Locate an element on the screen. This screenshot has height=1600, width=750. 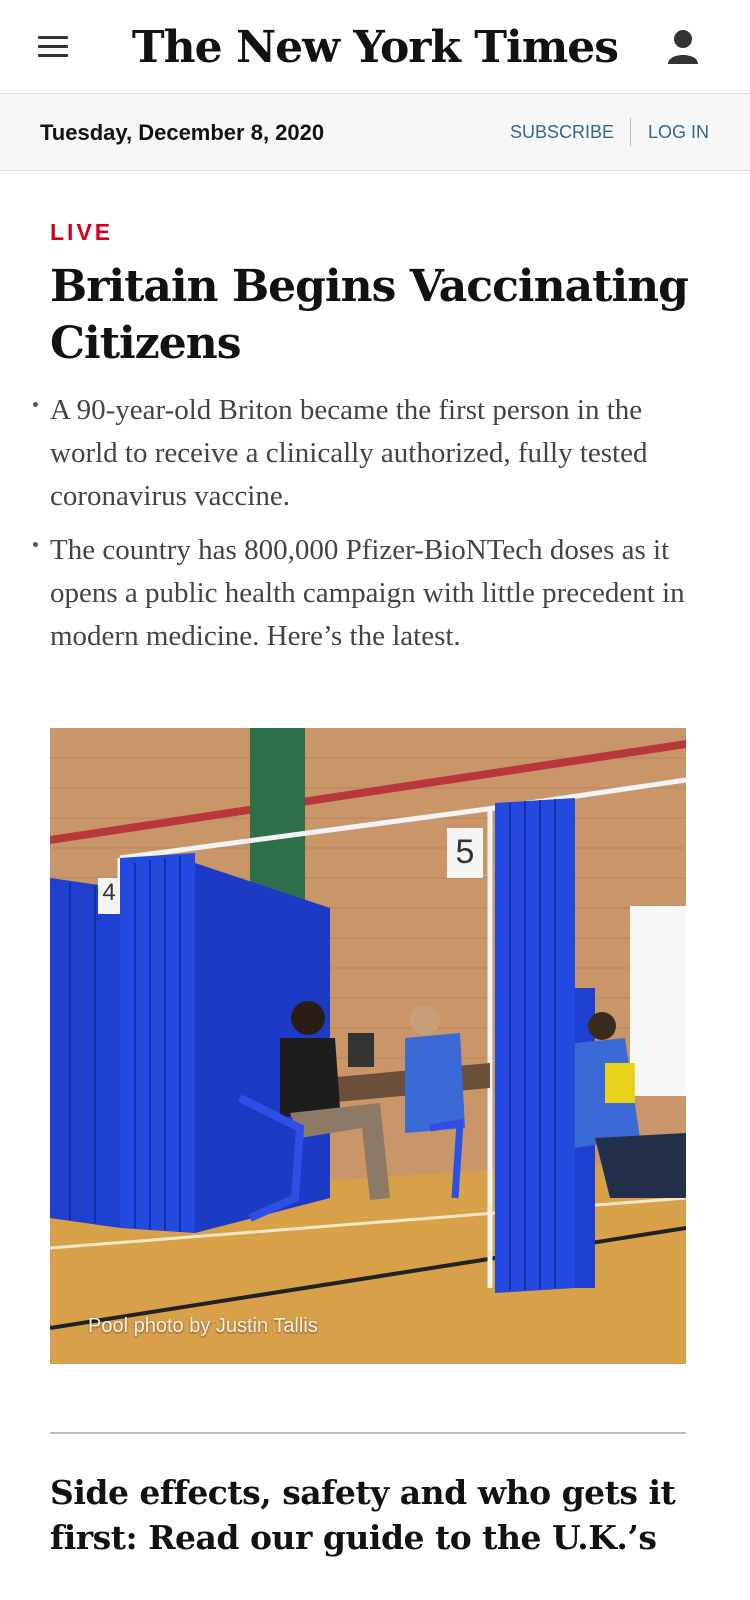
live-label: LIVE is located at coordinates (82, 232).